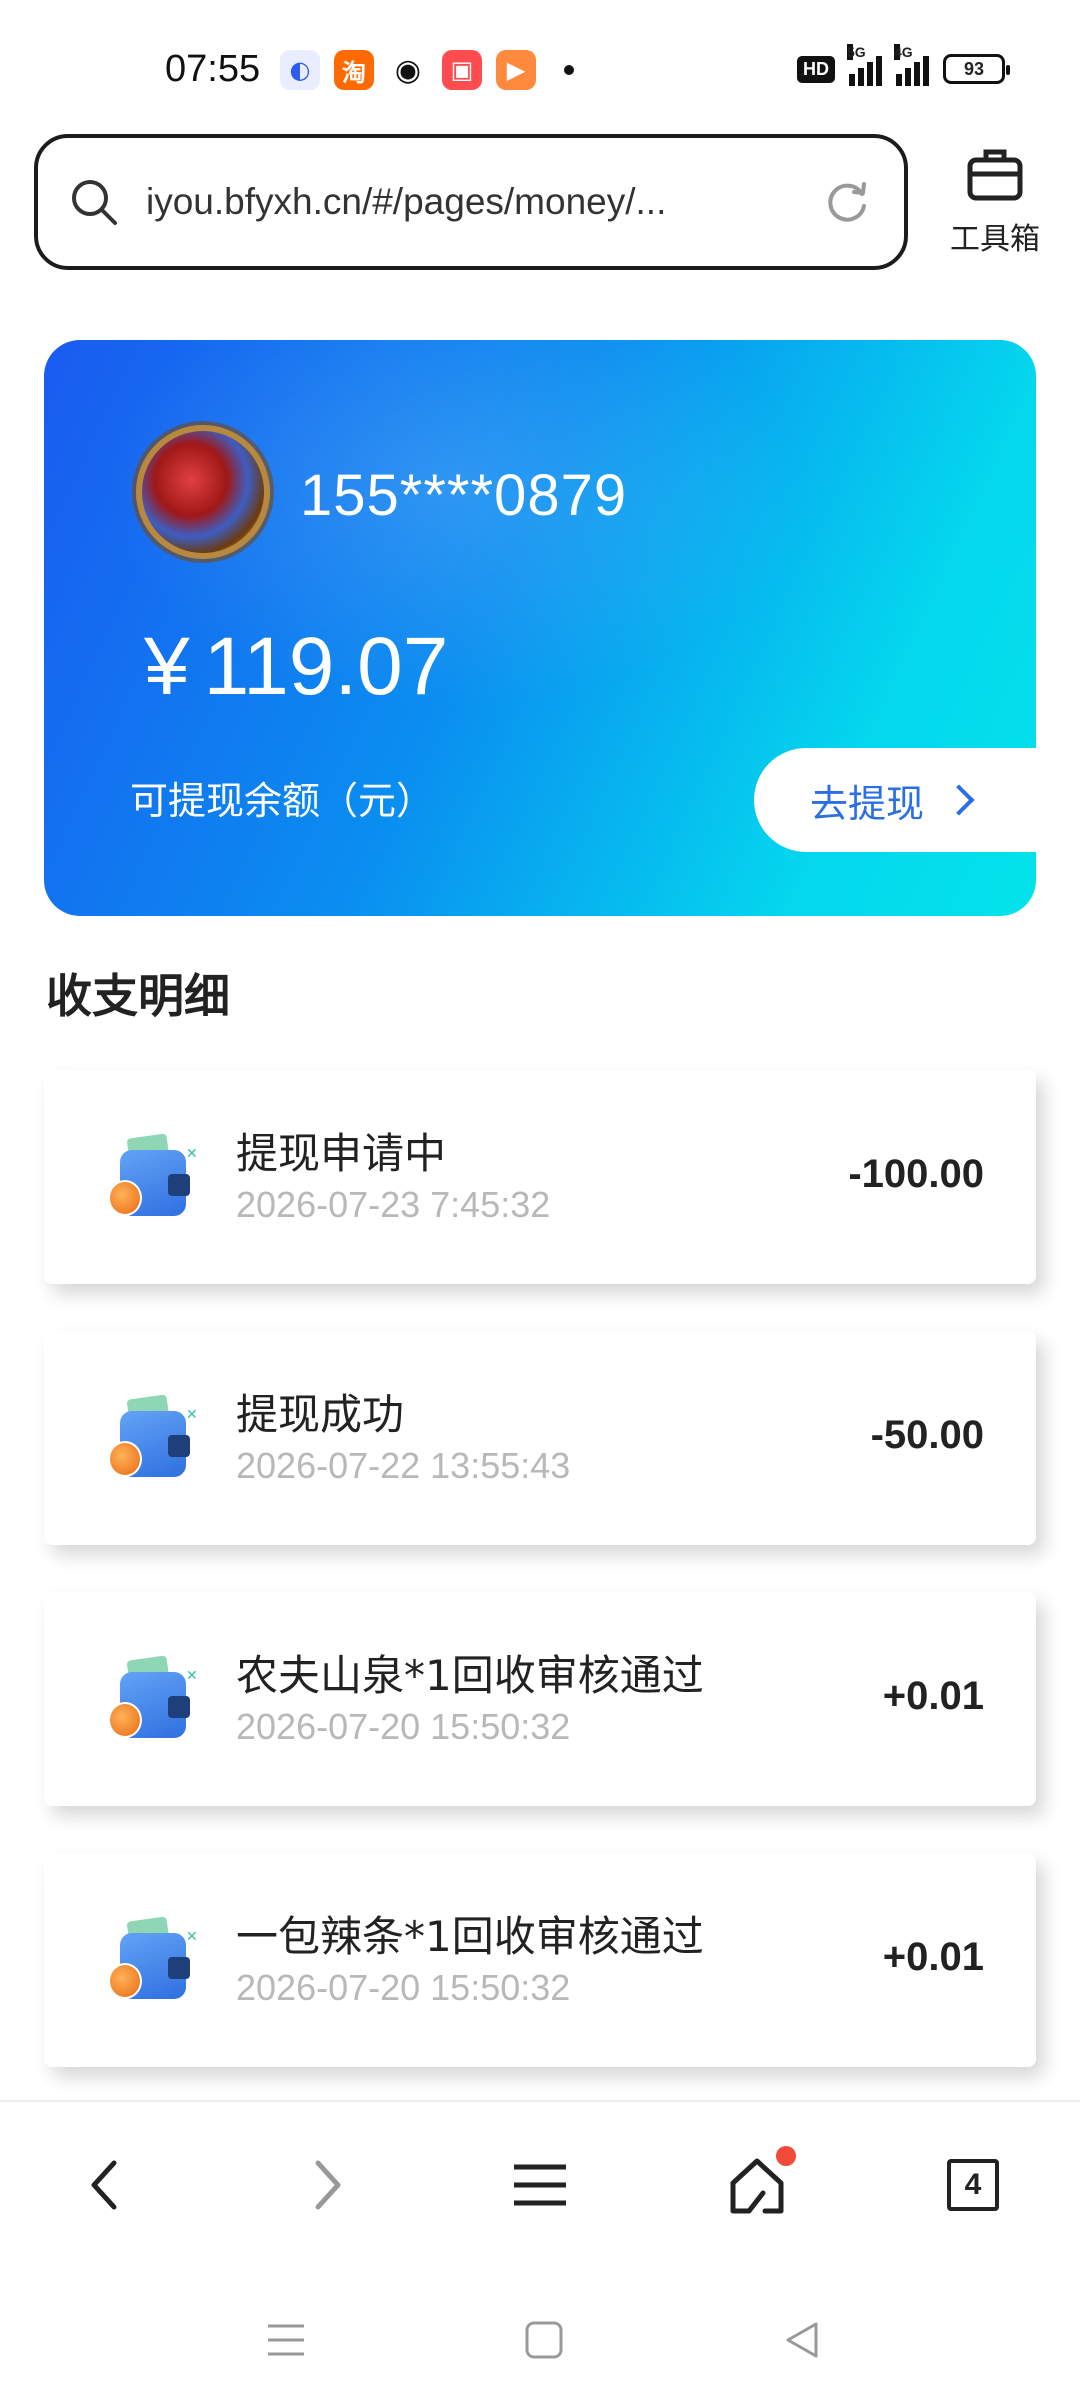 This screenshot has width=1080, height=2400. I want to click on section-title: 收支明细, so click(138, 996).